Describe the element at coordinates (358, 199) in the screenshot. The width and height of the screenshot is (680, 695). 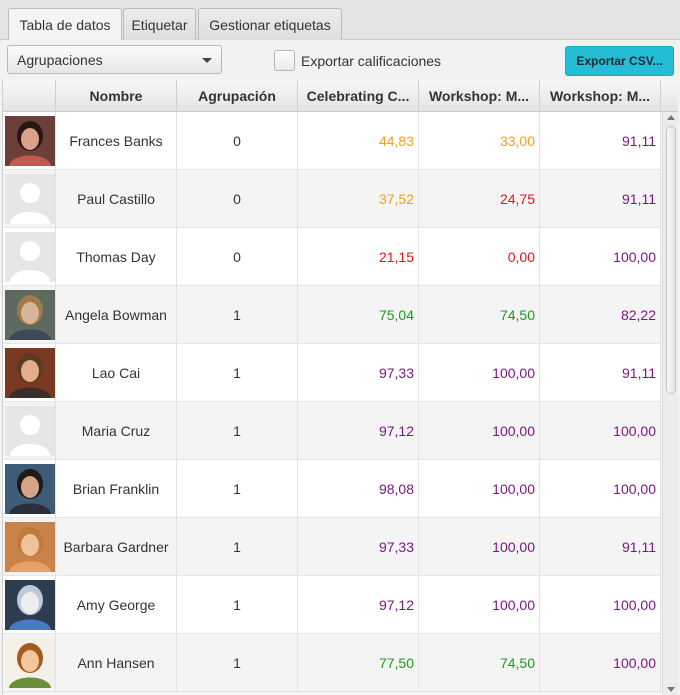
I see `grade-cell: 37,52` at that location.